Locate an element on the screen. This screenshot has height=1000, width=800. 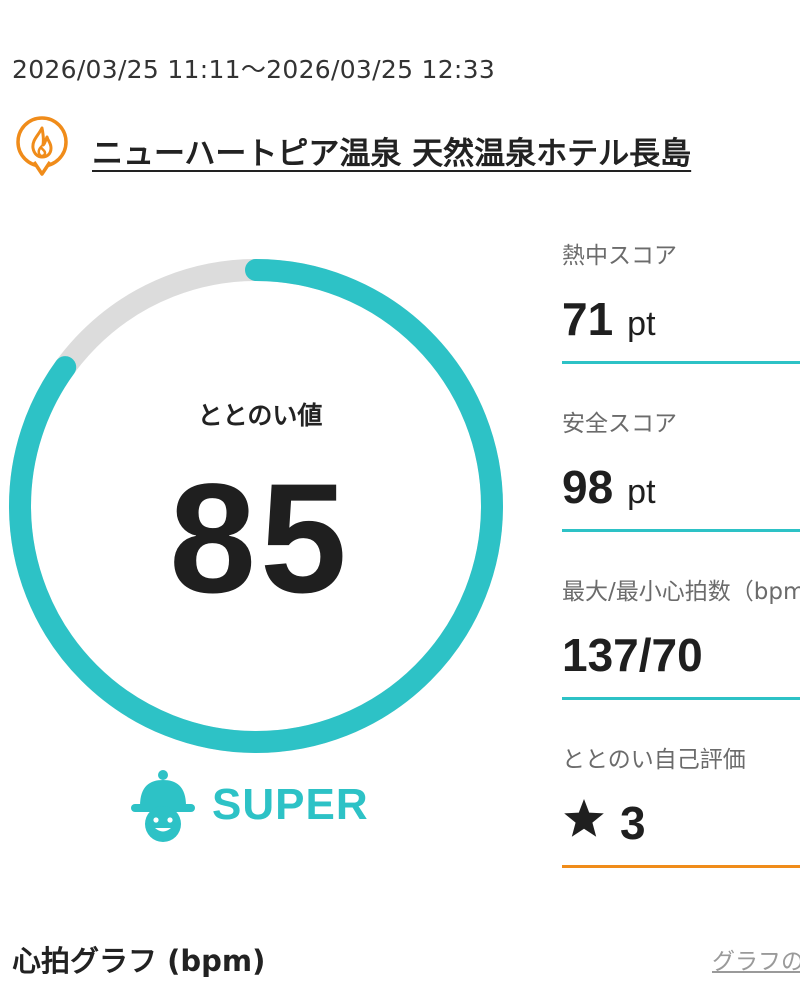
rank-label: SUPER is located at coordinates (290, 804).